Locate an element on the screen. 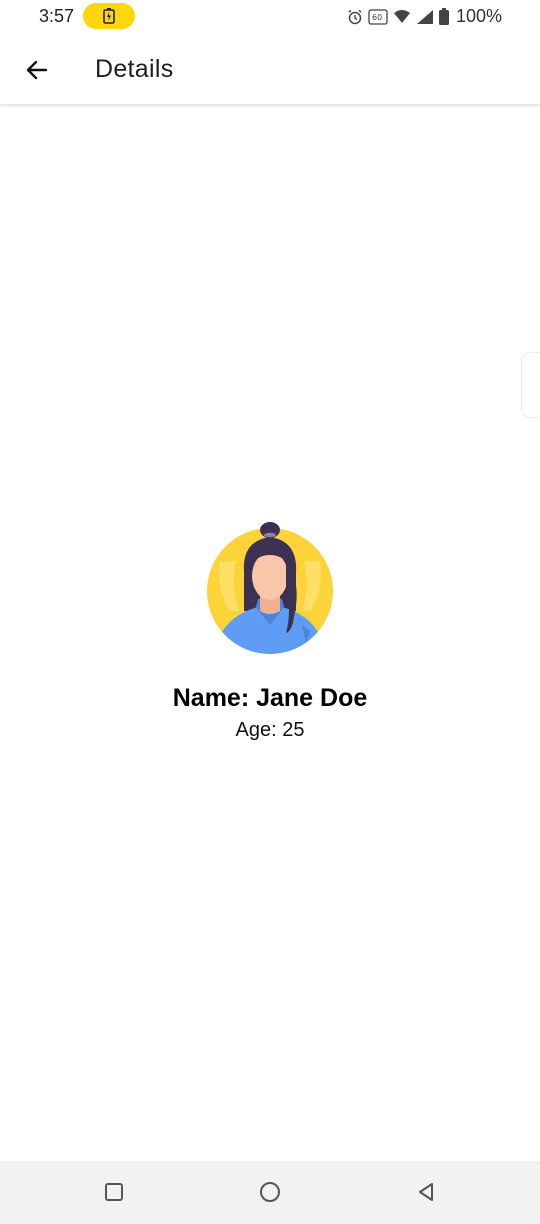  back-button is located at coordinates (37, 70).